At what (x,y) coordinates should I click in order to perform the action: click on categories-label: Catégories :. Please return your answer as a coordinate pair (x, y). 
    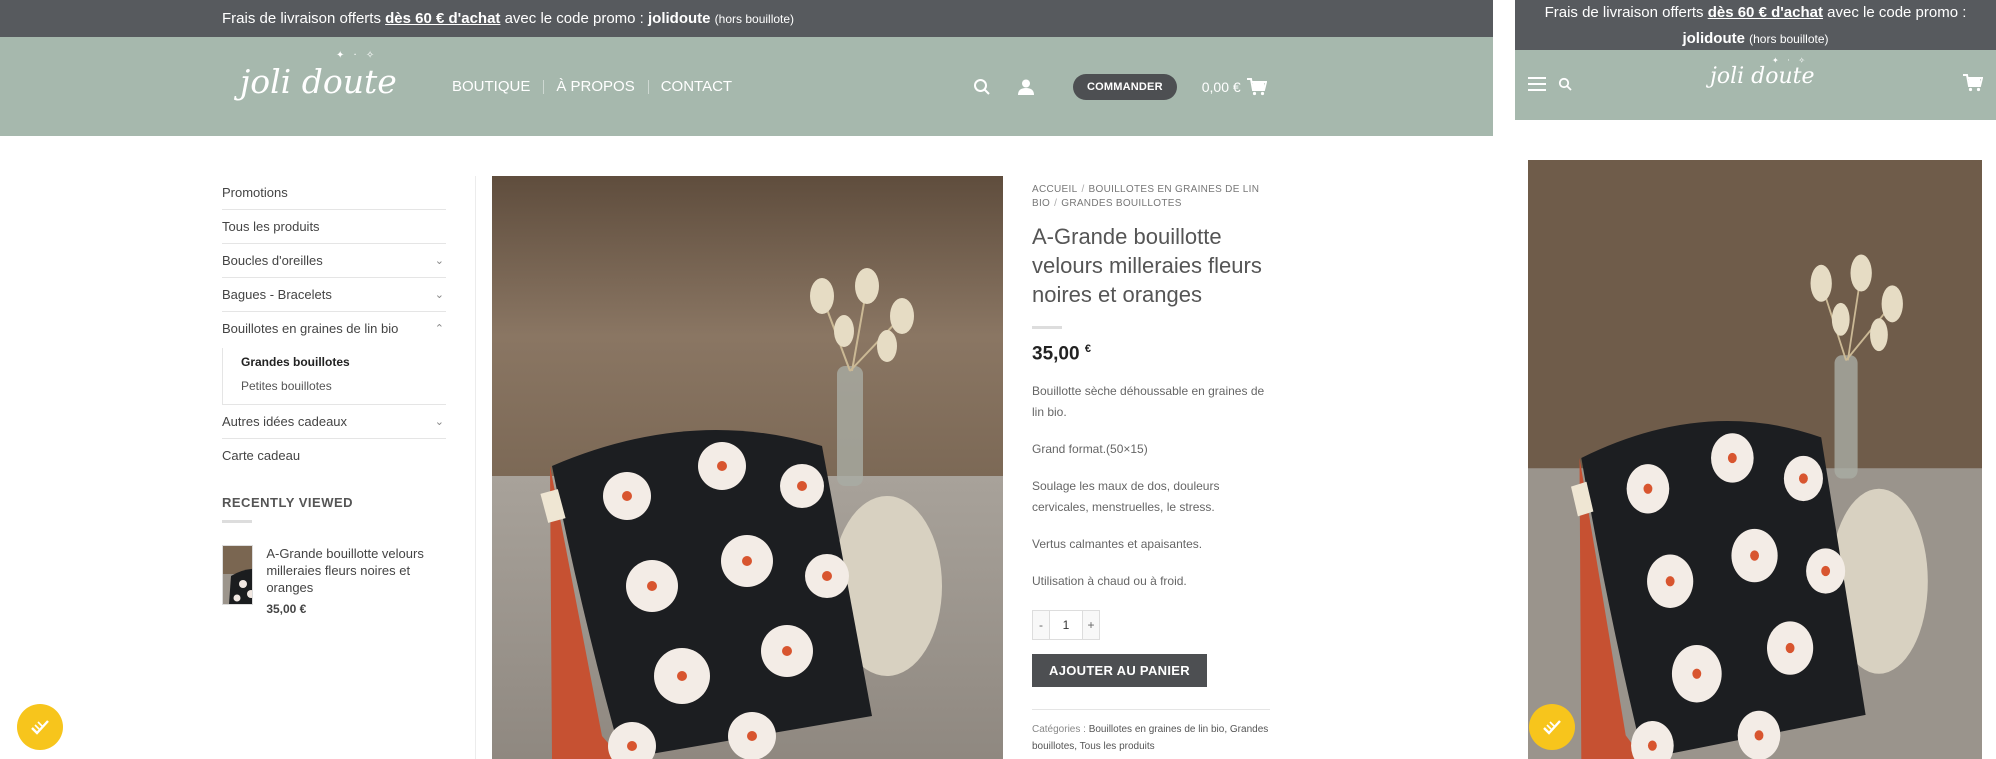
    Looking at the image, I should click on (1059, 730).